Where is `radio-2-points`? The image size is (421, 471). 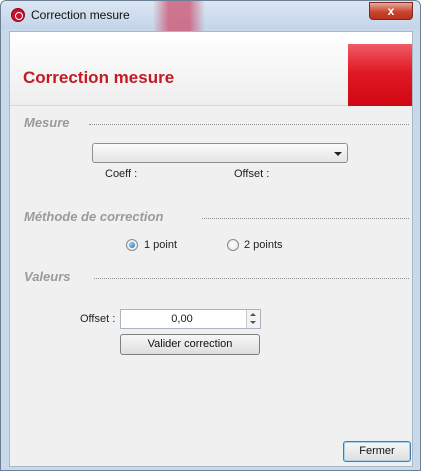 radio-2-points is located at coordinates (233, 245).